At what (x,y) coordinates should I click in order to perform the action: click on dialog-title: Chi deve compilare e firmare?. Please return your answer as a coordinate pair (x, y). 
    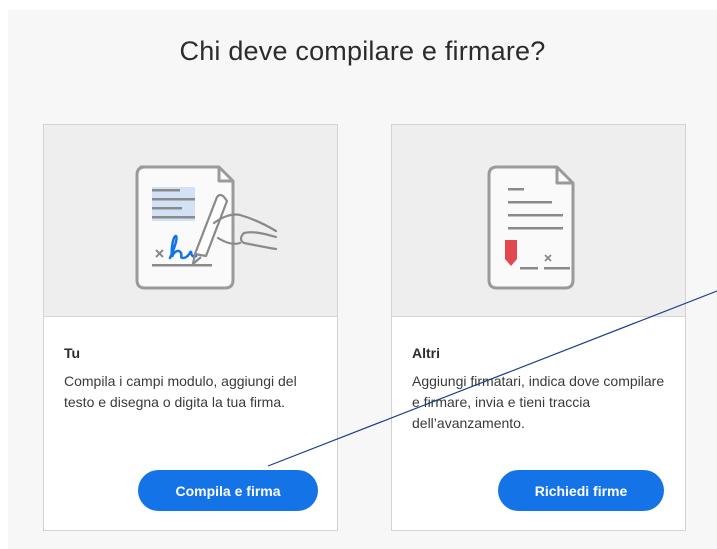
    Looking at the image, I should click on (362, 51).